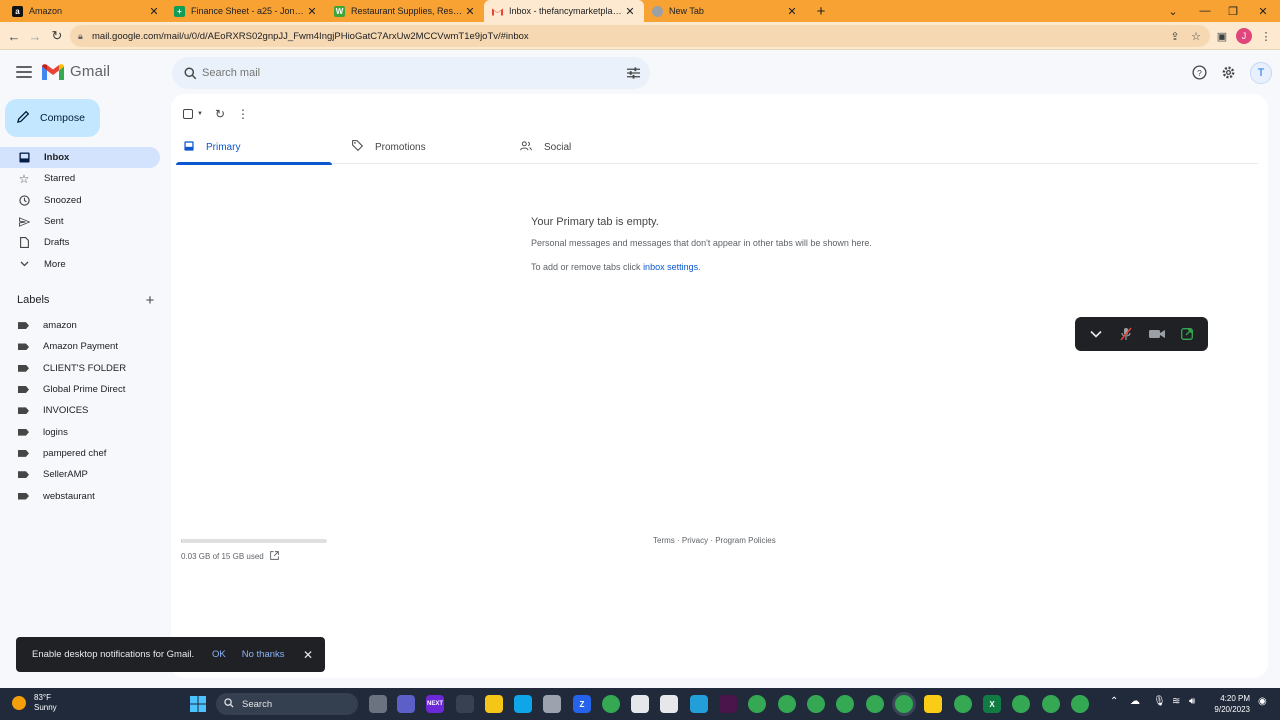 The height and width of the screenshot is (720, 1280). I want to click on new-tab-button: +, so click(821, 11).